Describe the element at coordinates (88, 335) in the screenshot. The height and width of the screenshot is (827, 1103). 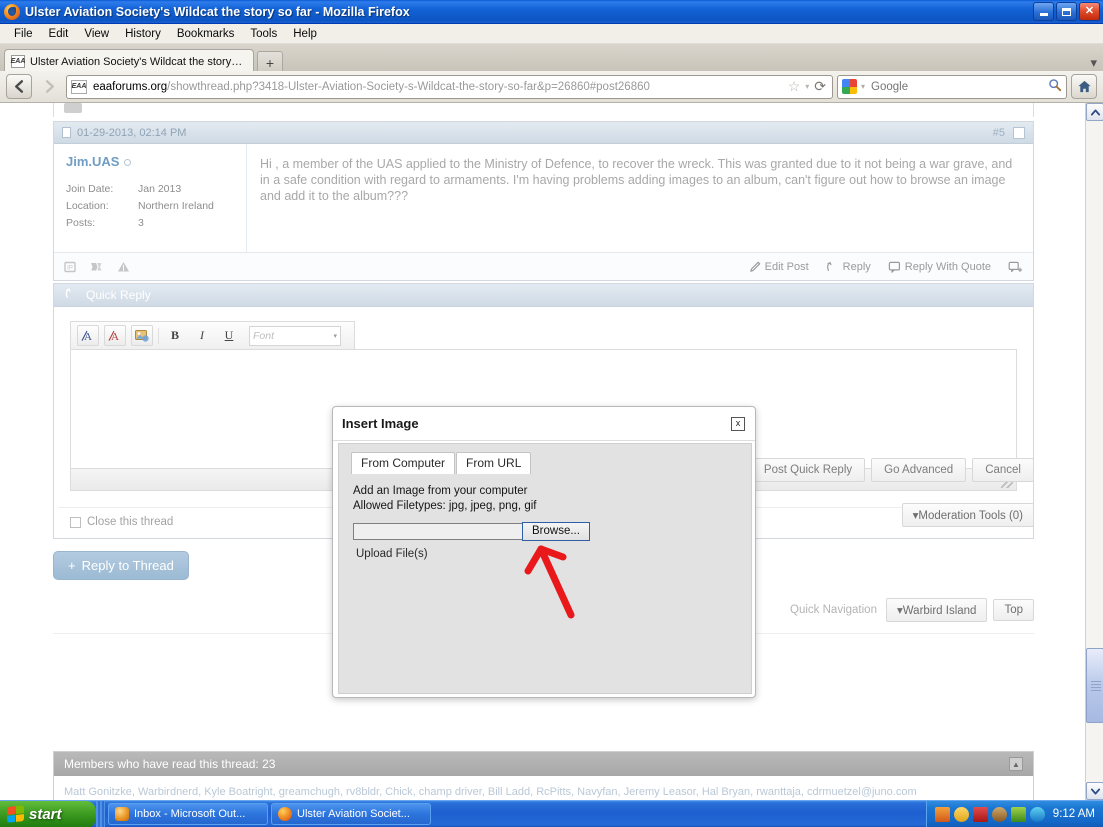
I see `remove-formatting-icon: A` at that location.